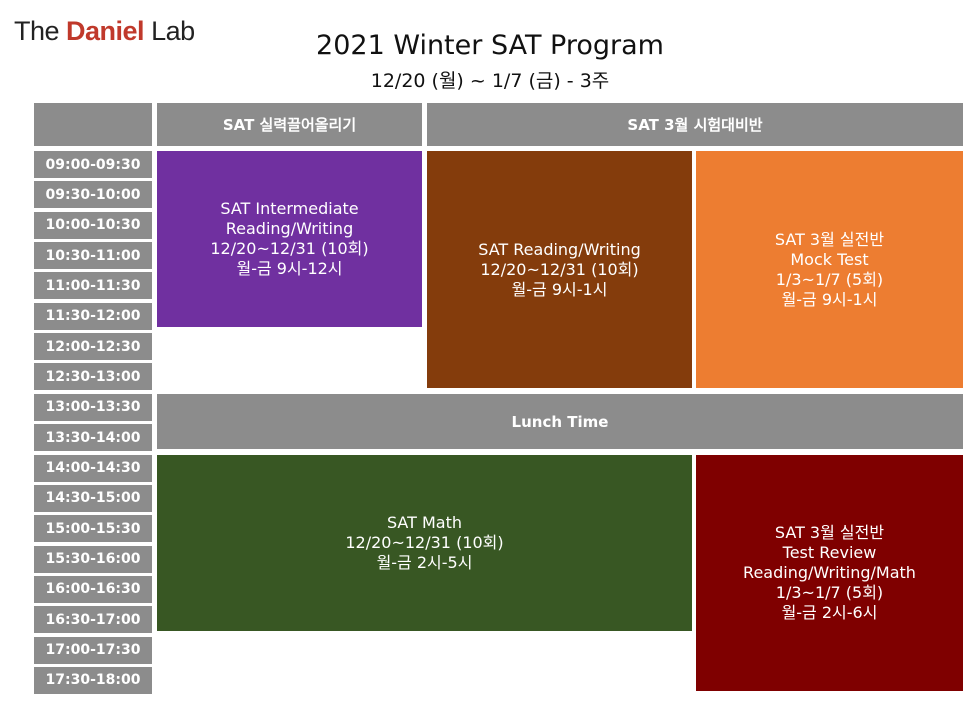  Describe the element at coordinates (289, 124) in the screenshot. I see `header-skill-boost: SAT 실력끌어올리기` at that location.